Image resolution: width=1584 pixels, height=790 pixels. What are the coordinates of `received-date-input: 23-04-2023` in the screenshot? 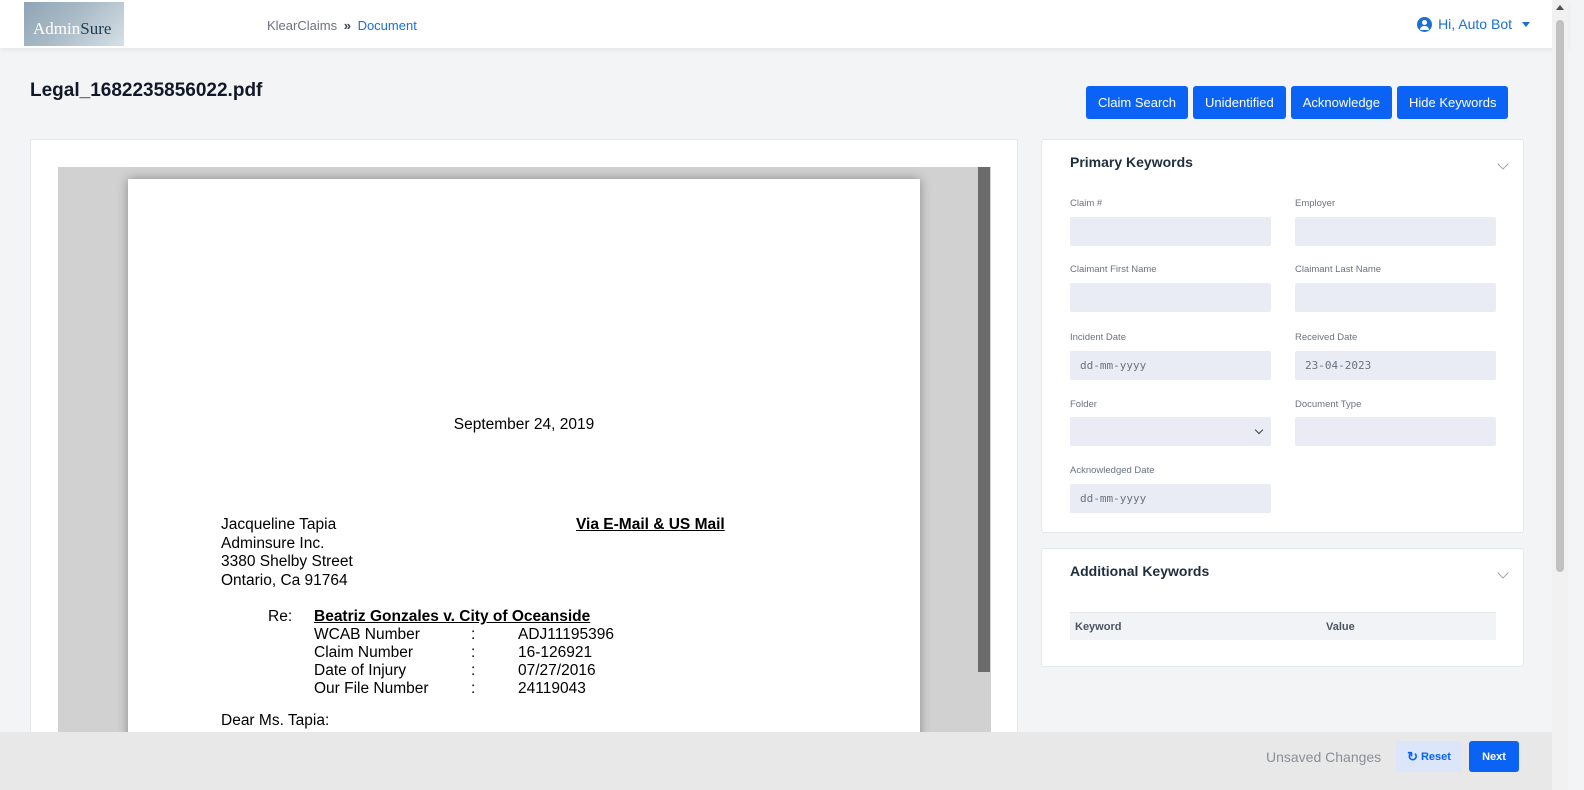 It's located at (1395, 365).